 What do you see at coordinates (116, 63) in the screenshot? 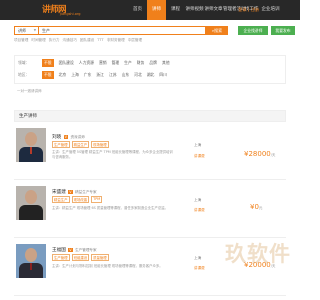
I see `filter-option: 管理` at bounding box center [116, 63].